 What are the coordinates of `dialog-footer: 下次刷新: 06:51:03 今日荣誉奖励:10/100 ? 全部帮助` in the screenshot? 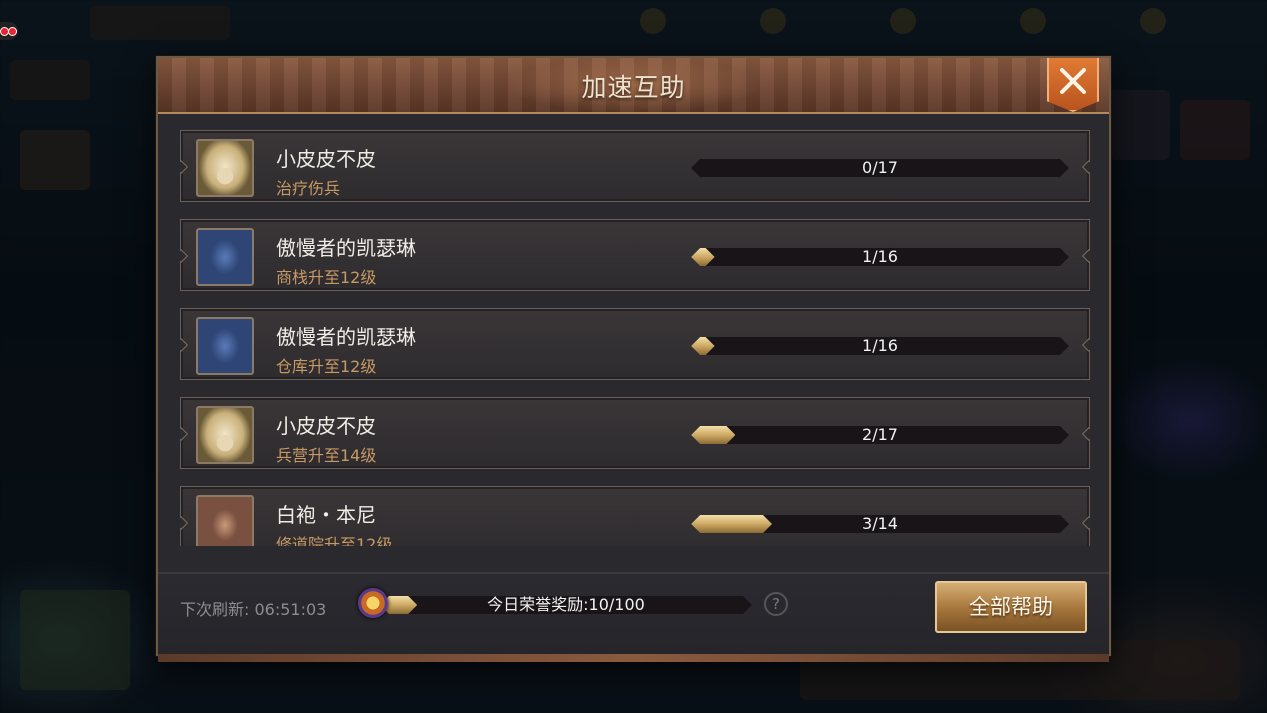 It's located at (633, 613).